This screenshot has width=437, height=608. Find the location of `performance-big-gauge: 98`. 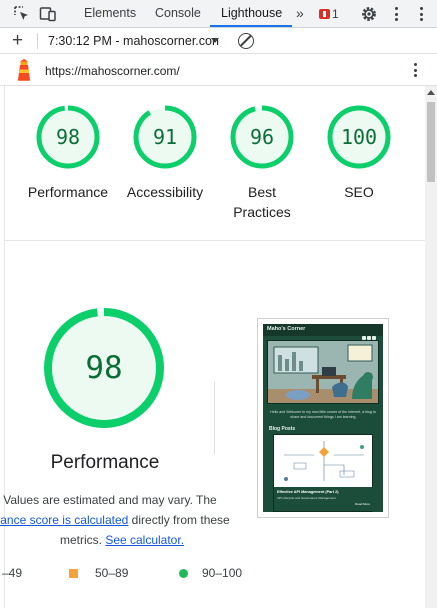

performance-big-gauge: 98 is located at coordinates (104, 368).